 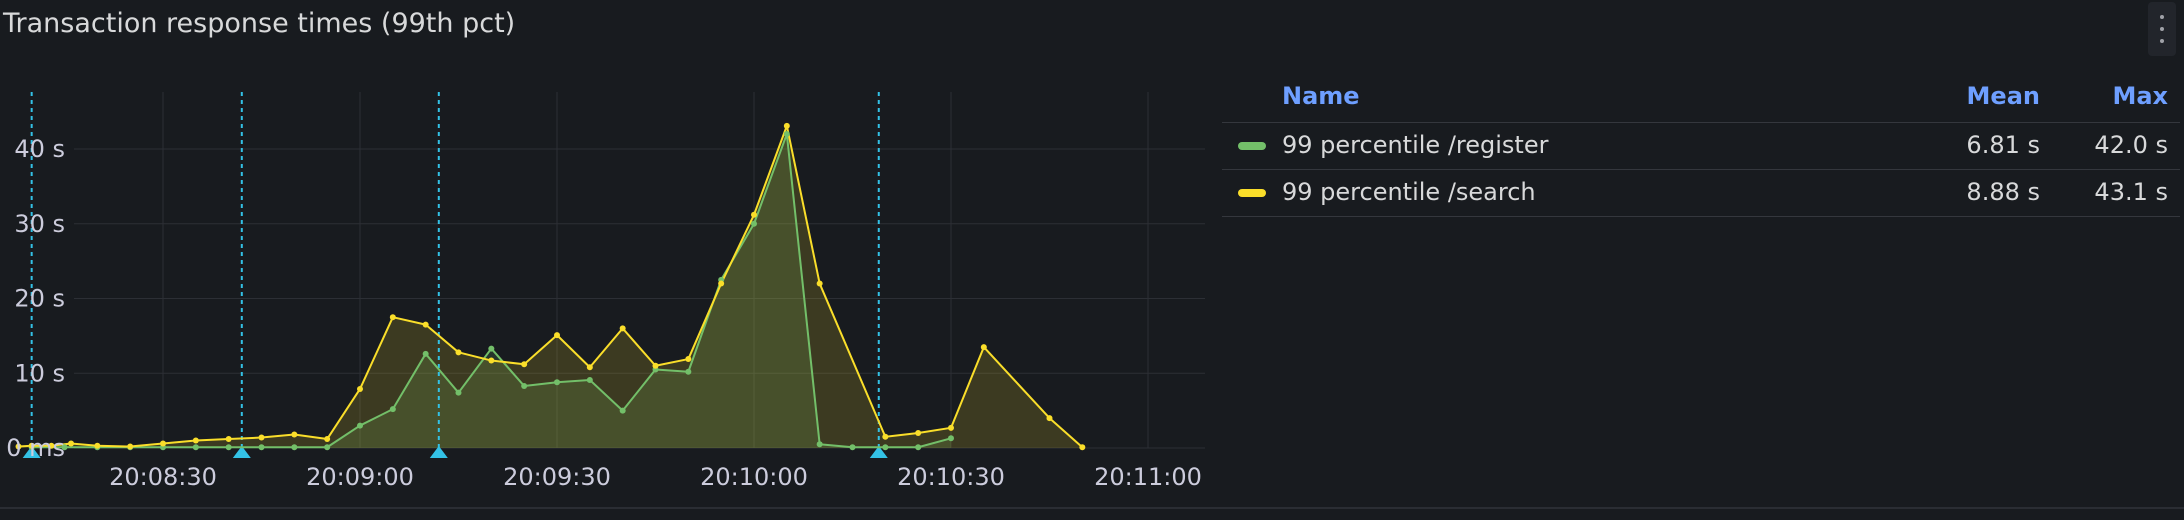 What do you see at coordinates (2003, 192) in the screenshot?
I see `legend-series-mean: 8.88 s` at bounding box center [2003, 192].